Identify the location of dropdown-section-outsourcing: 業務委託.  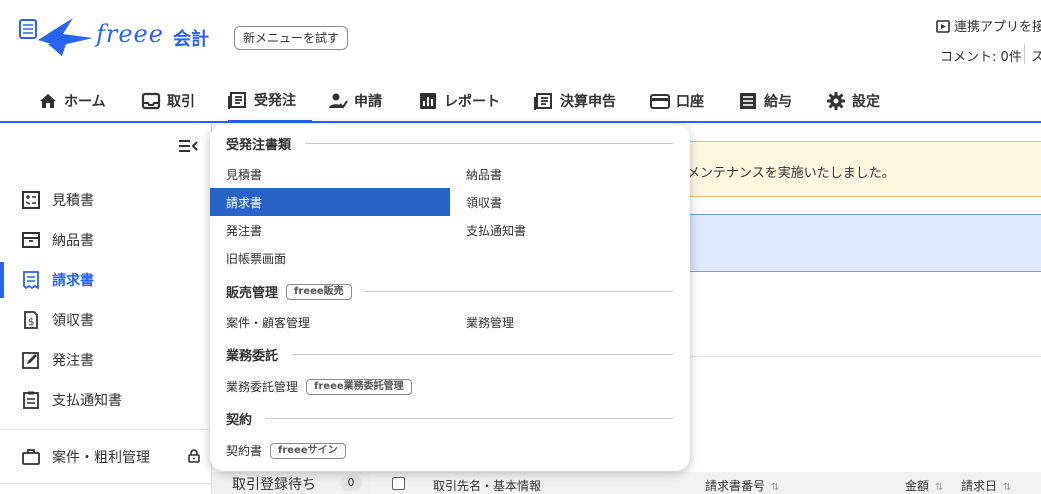
(252, 356).